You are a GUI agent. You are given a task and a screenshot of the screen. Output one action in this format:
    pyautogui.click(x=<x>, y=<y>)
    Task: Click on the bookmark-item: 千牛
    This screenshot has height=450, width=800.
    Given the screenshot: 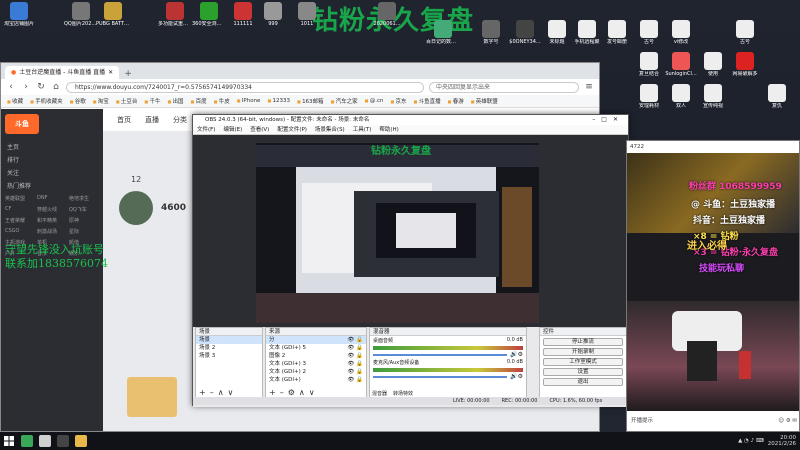 What is the action you would take?
    pyautogui.click(x=152, y=101)
    